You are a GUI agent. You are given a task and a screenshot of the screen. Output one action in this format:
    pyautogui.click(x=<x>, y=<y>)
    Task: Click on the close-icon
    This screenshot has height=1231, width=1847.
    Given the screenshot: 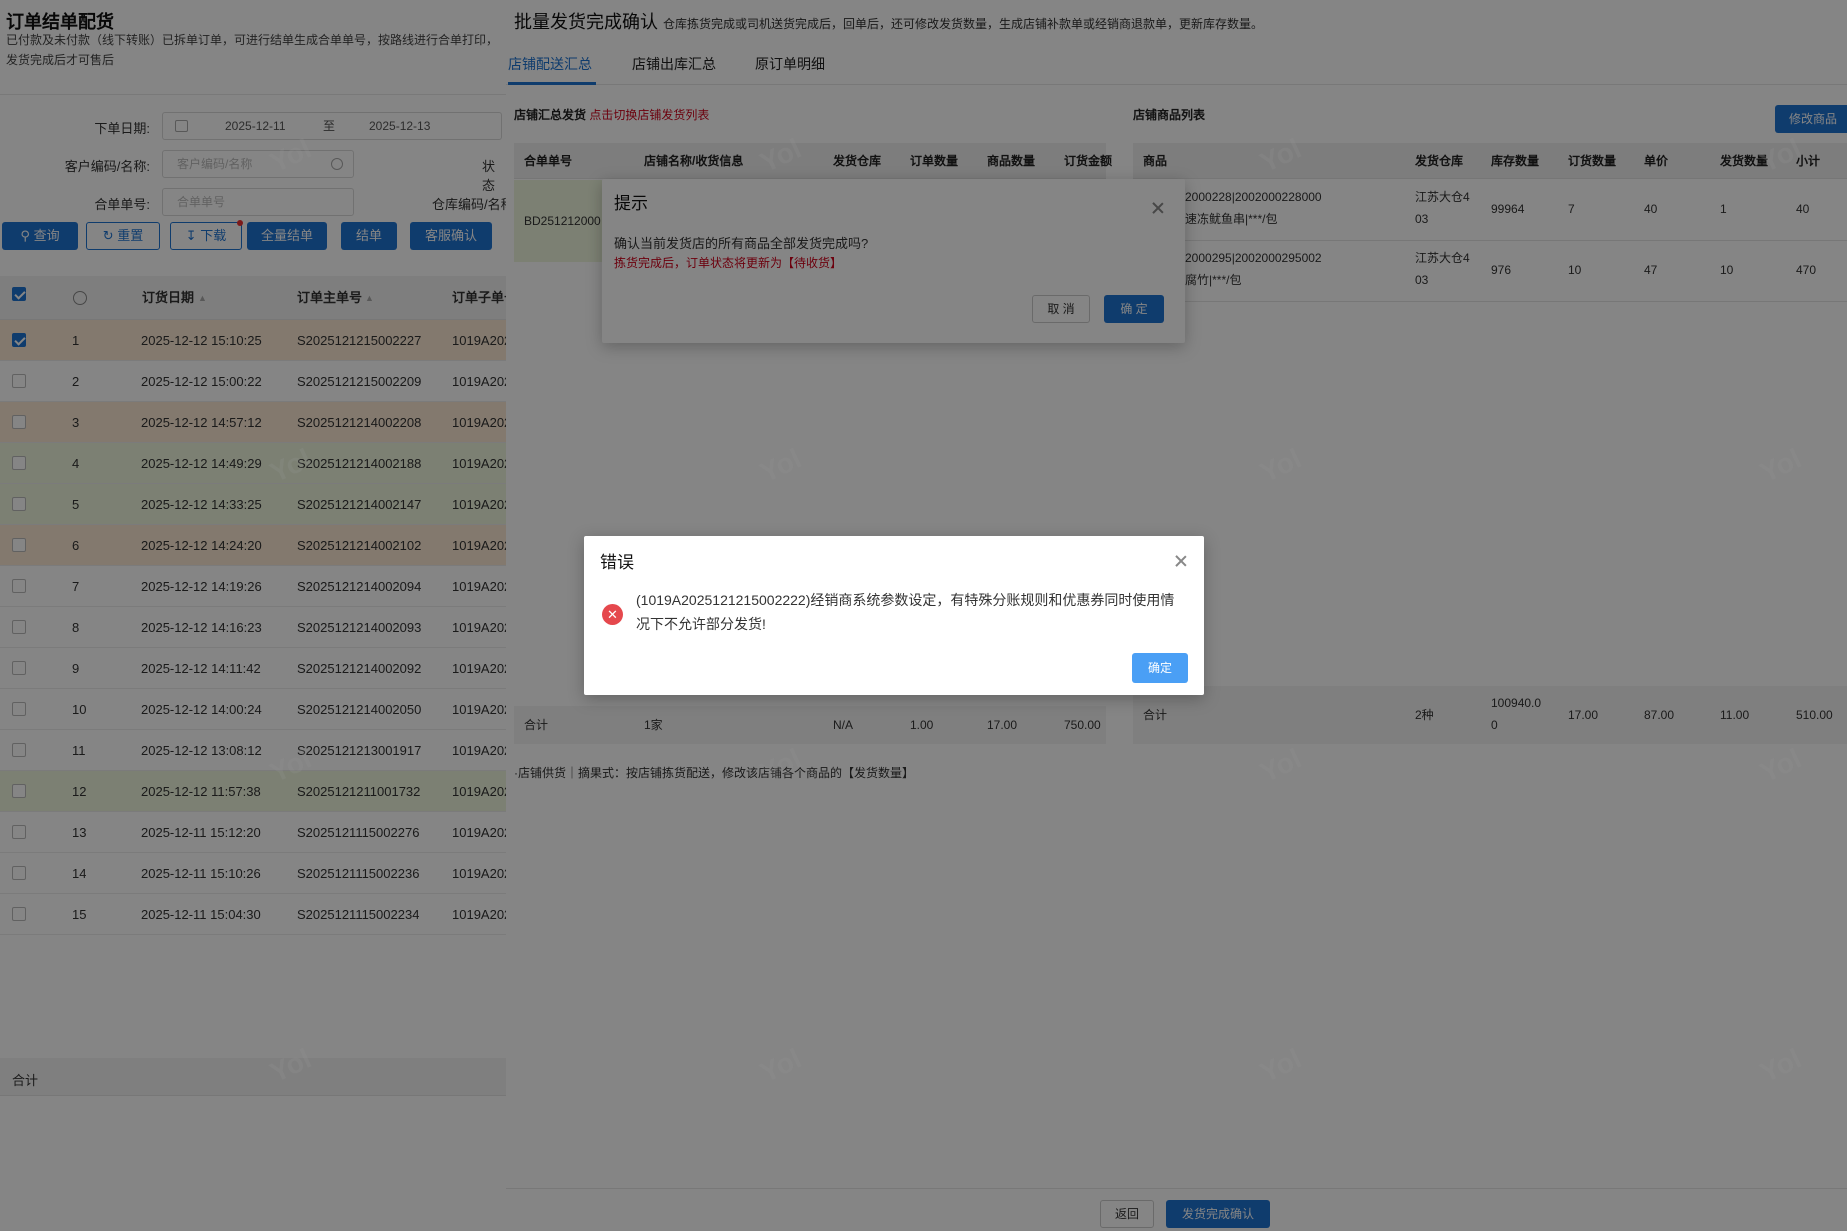 What is the action you would take?
    pyautogui.click(x=1181, y=561)
    